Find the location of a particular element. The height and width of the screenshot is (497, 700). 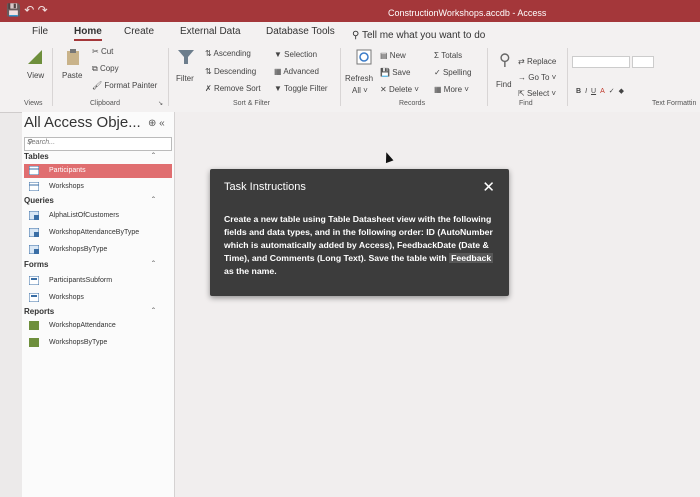

toggle-filter-icon: ▼ is located at coordinates (278, 88).